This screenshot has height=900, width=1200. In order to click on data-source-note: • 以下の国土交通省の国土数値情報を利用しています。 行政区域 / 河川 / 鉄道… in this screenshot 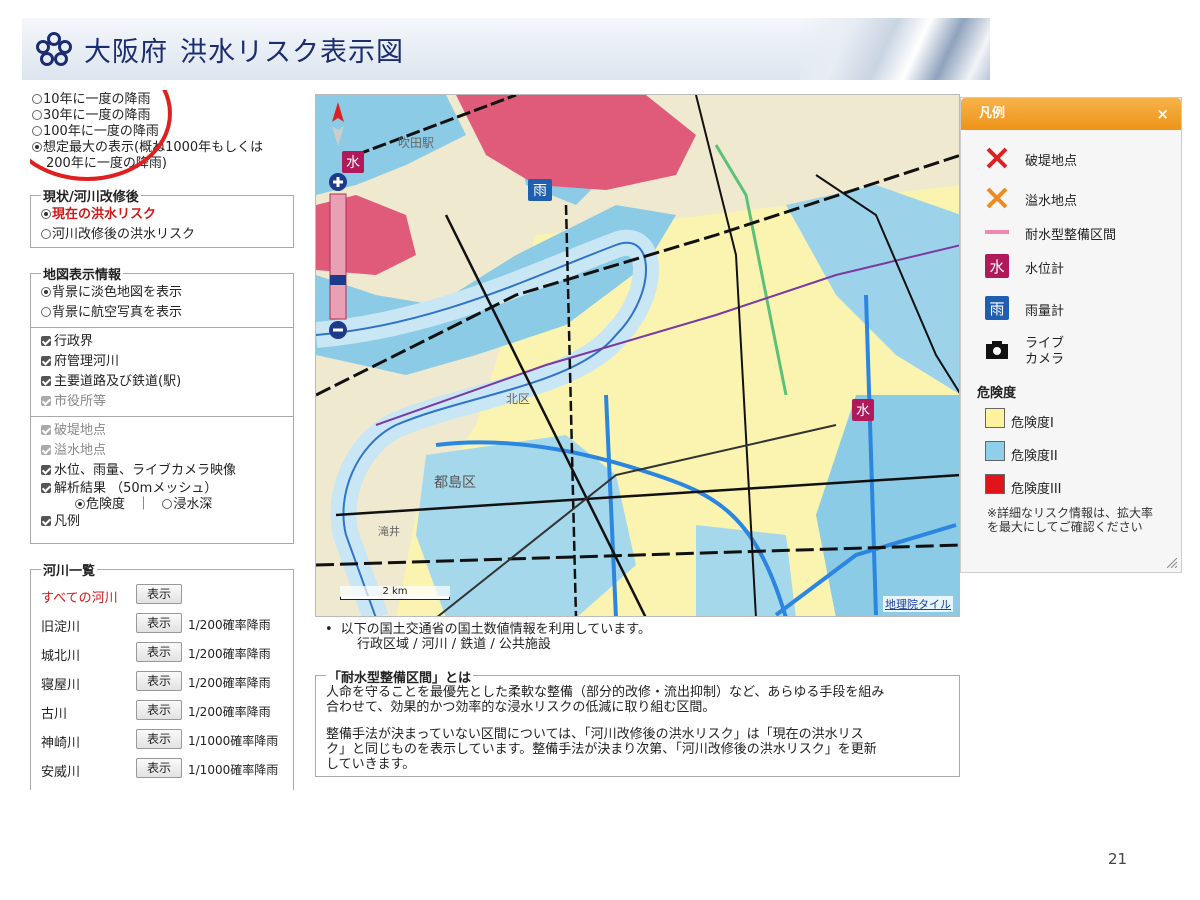, I will do `click(488, 637)`.